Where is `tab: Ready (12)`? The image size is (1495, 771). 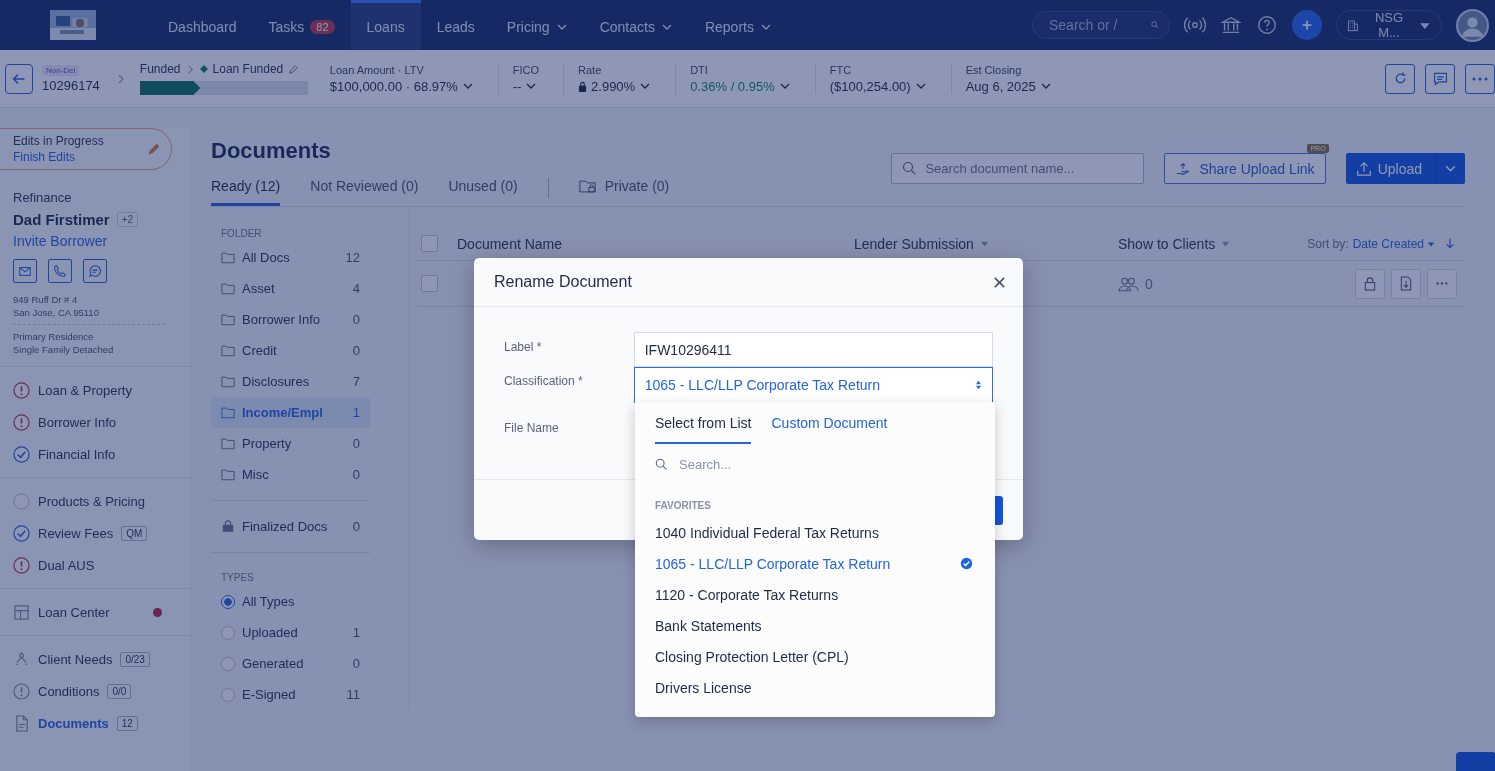 tab: Ready (12) is located at coordinates (246, 187).